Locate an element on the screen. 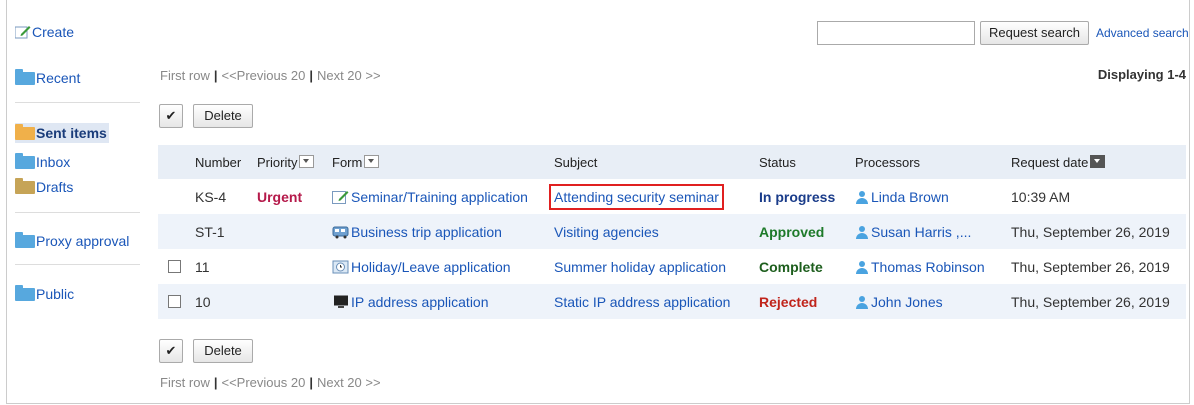 This screenshot has height=405, width=1194. column-label: Form is located at coordinates (347, 162).